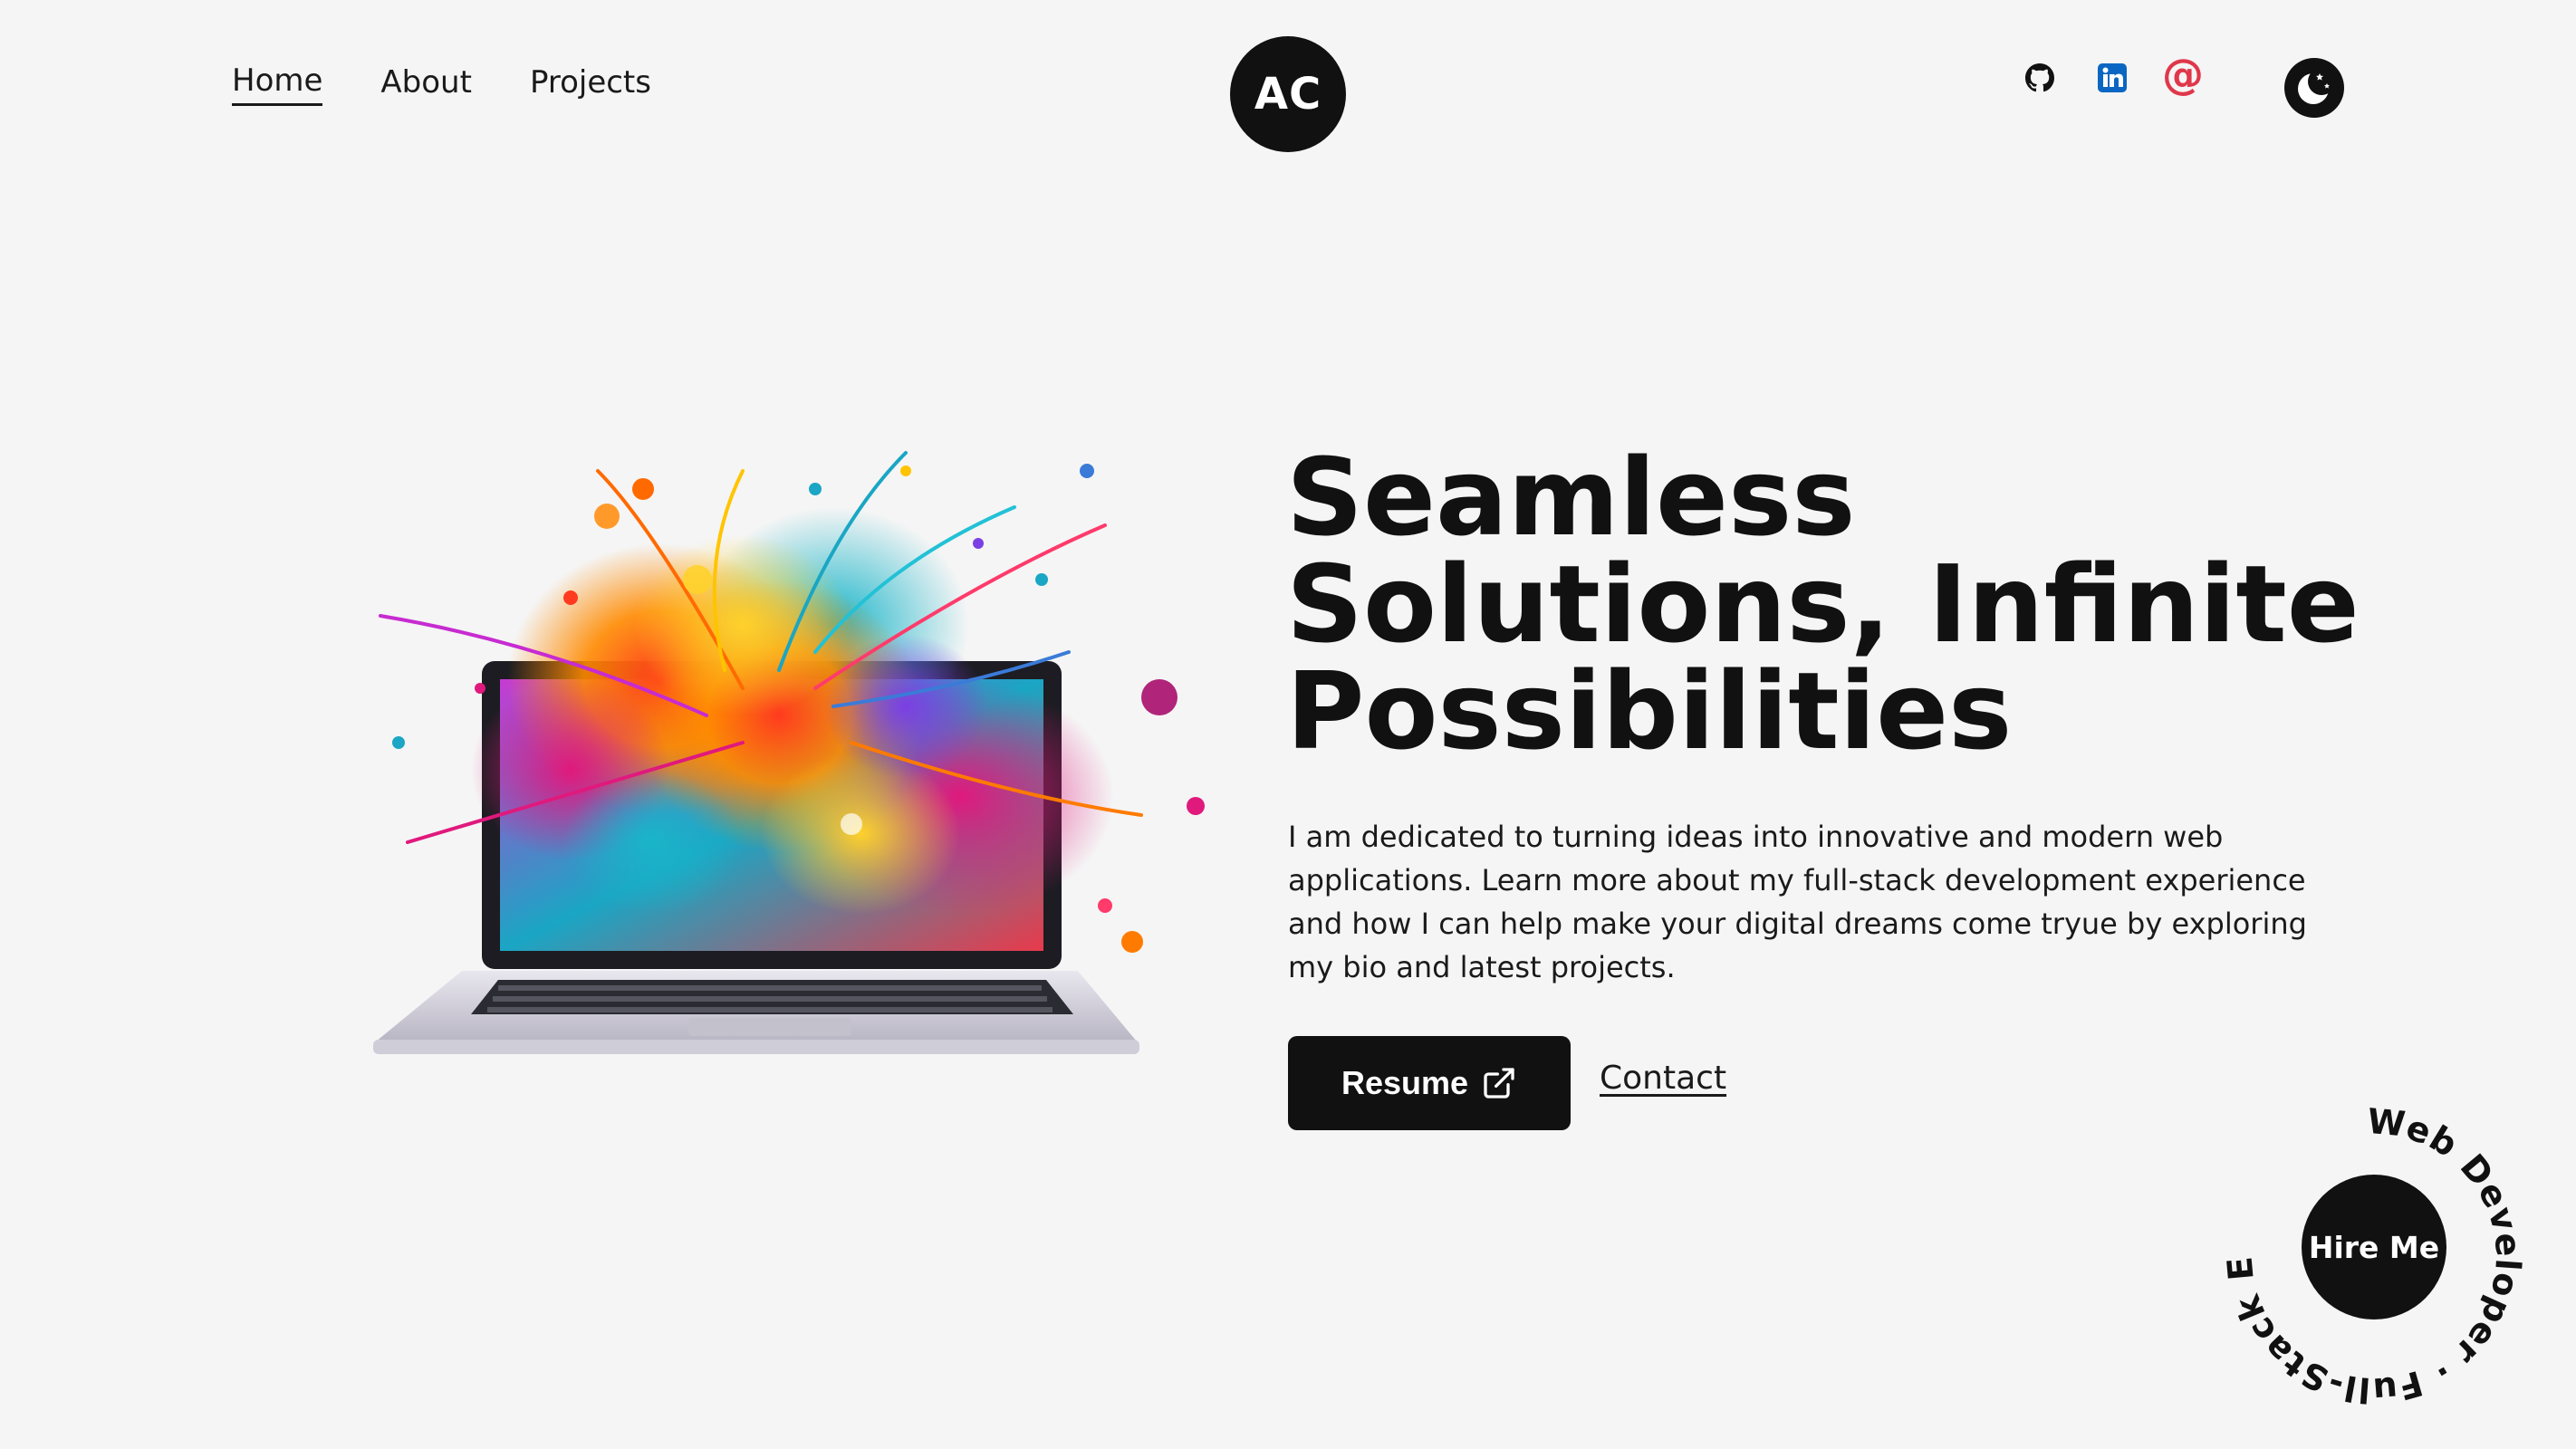 This screenshot has height=1449, width=2576. Describe the element at coordinates (1823, 604) in the screenshot. I see `headline-line-2: Solutions, Infinite` at that location.